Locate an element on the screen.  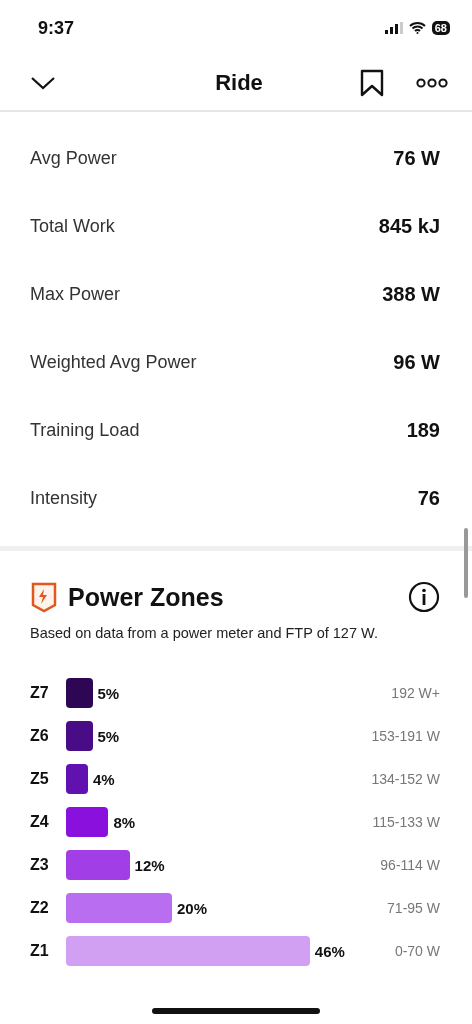
stat-label: Weighted Avg Power is located at coordinates (113, 362).